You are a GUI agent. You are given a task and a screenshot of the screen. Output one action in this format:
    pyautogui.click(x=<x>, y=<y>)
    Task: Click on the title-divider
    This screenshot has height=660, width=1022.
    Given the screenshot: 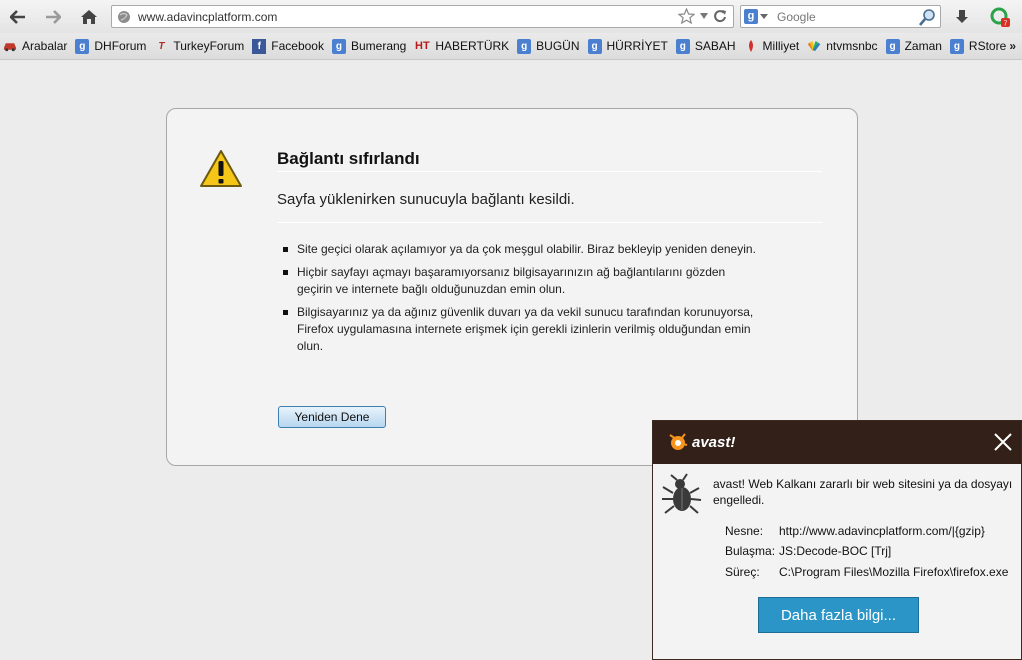 What is the action you would take?
    pyautogui.click(x=549, y=171)
    